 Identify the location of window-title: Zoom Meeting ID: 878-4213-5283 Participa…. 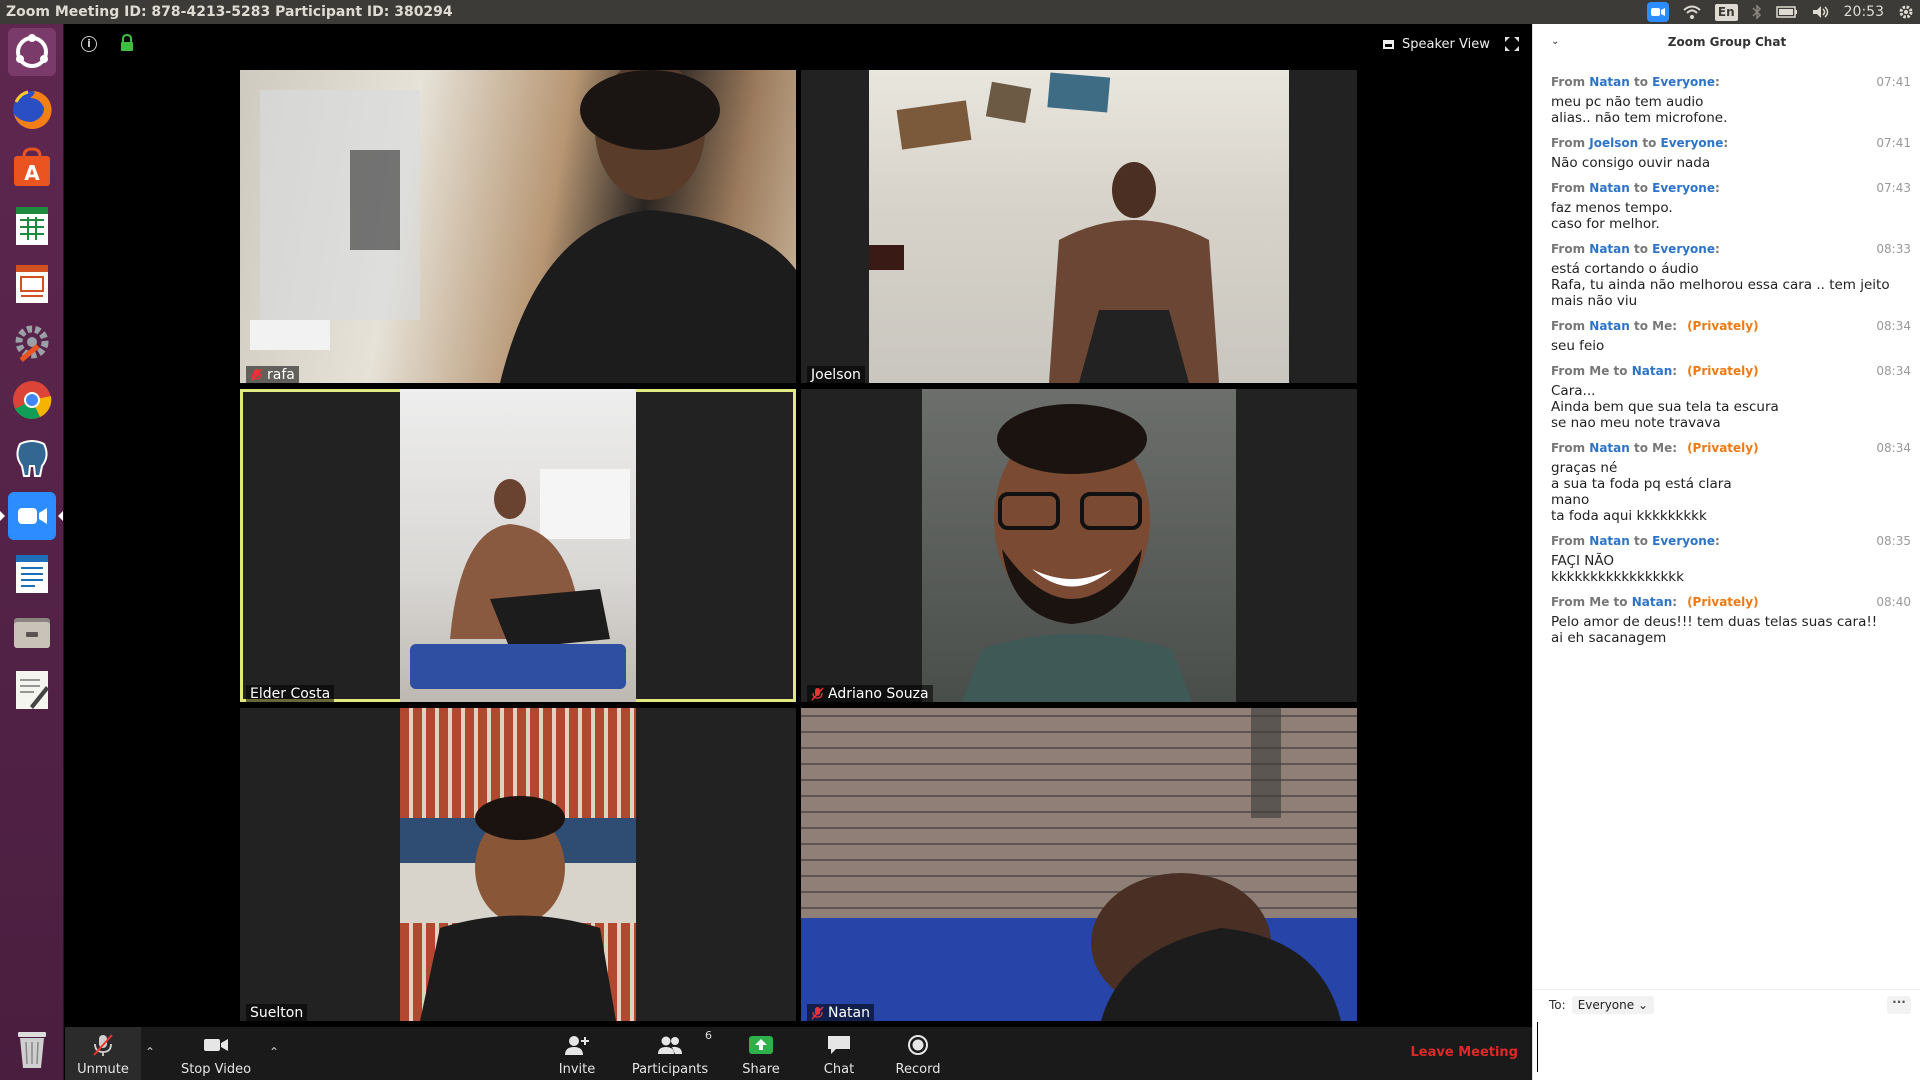
(229, 12).